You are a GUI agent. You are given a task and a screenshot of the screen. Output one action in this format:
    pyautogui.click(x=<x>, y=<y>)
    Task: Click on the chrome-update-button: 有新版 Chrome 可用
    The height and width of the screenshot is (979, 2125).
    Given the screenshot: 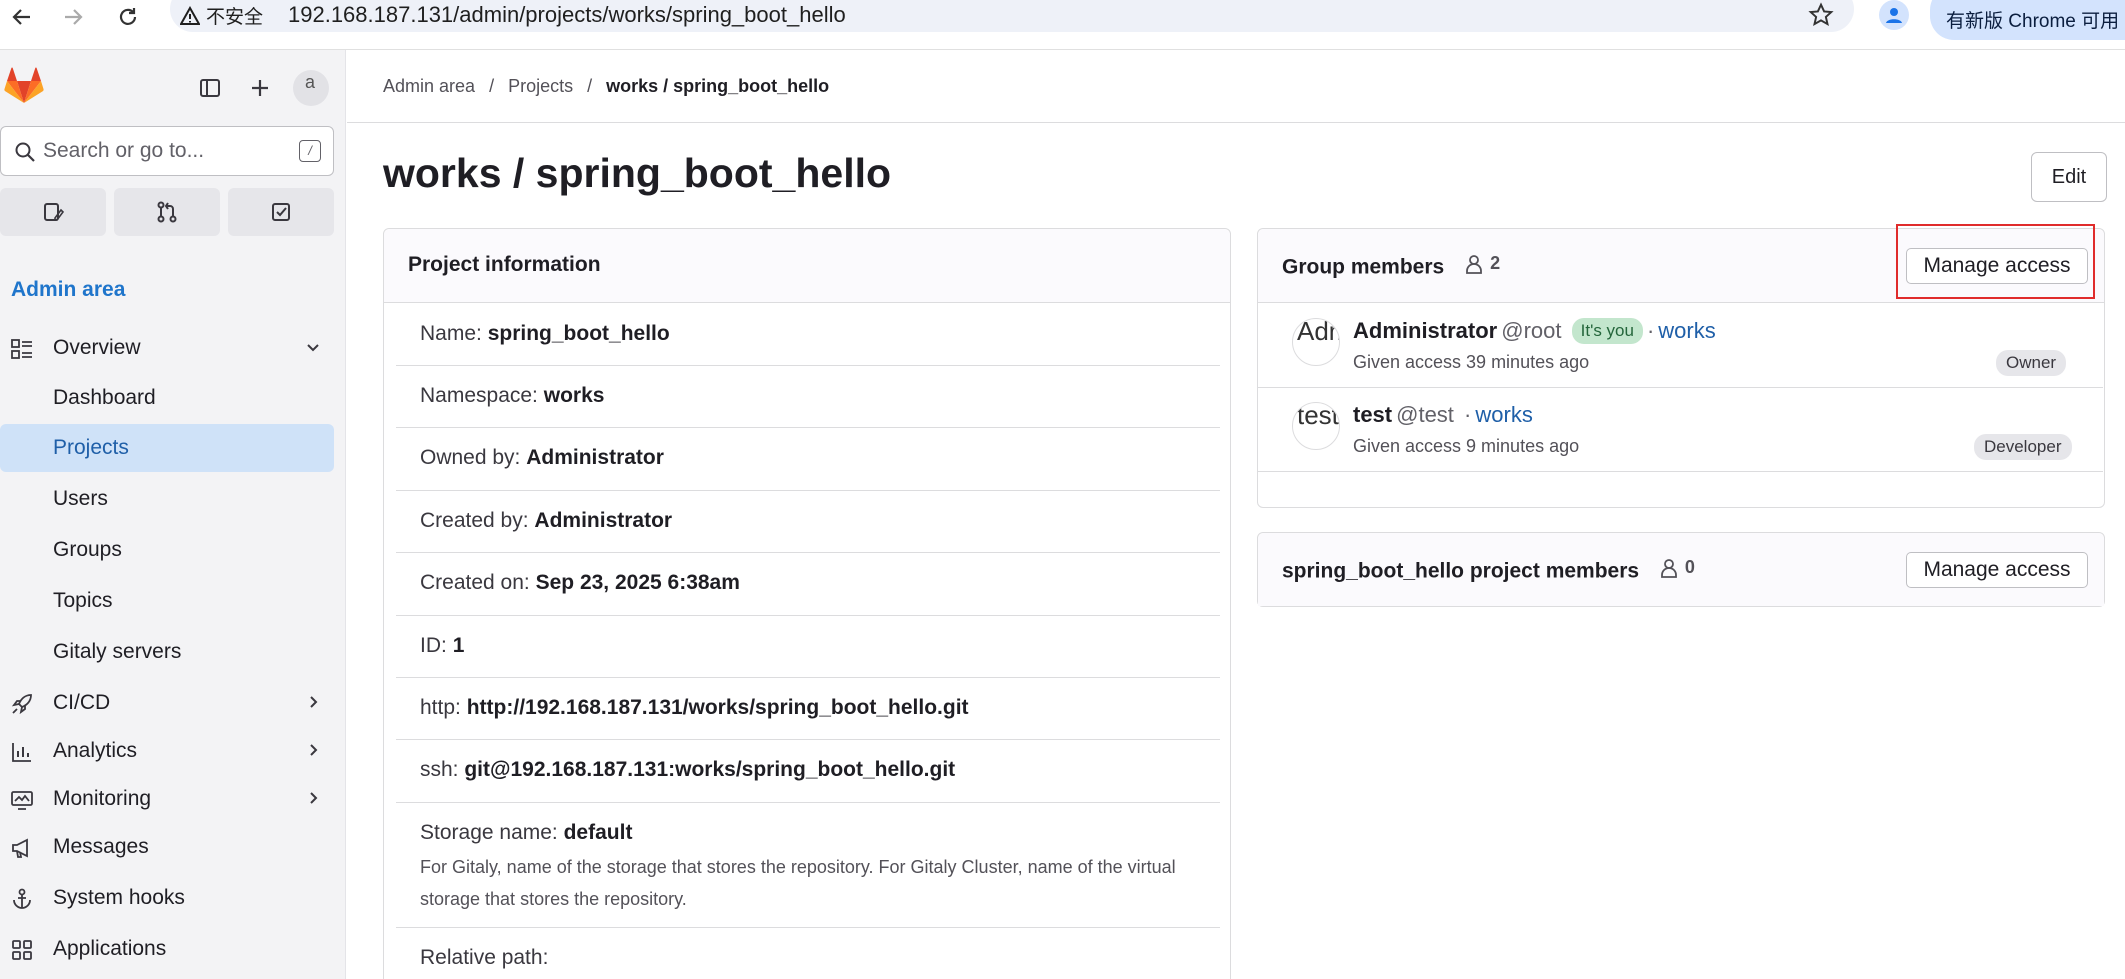 What is the action you would take?
    pyautogui.click(x=2027, y=20)
    